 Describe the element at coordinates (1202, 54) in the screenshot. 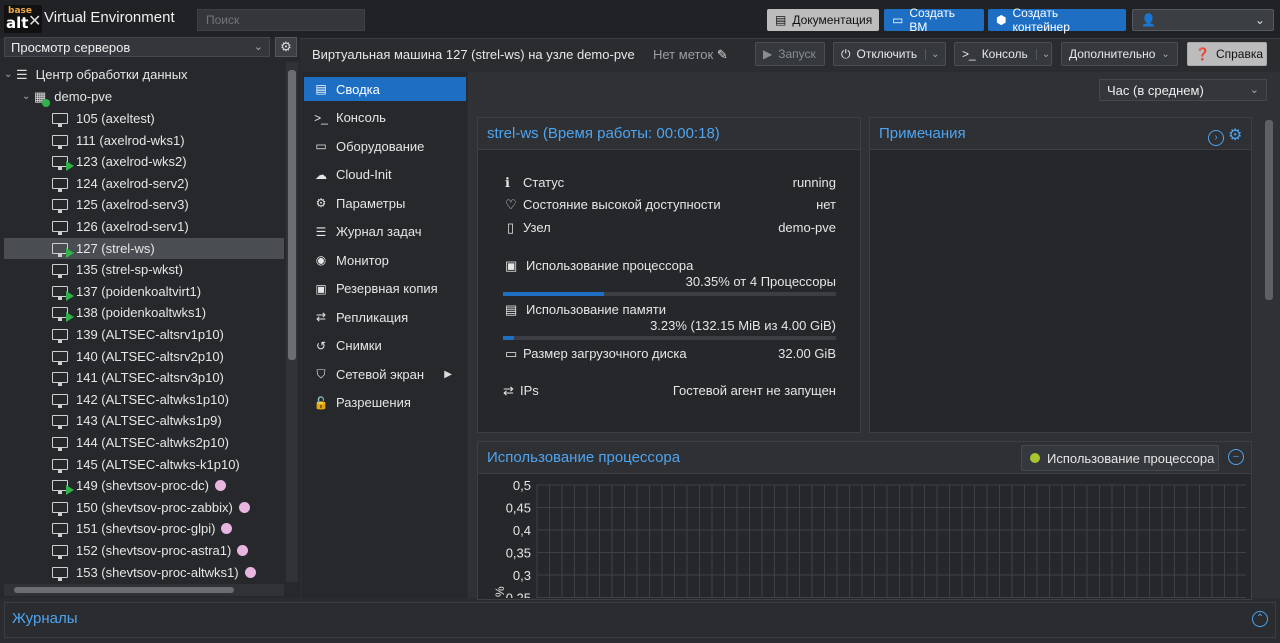

I see `question-circle-icon: ❓` at that location.